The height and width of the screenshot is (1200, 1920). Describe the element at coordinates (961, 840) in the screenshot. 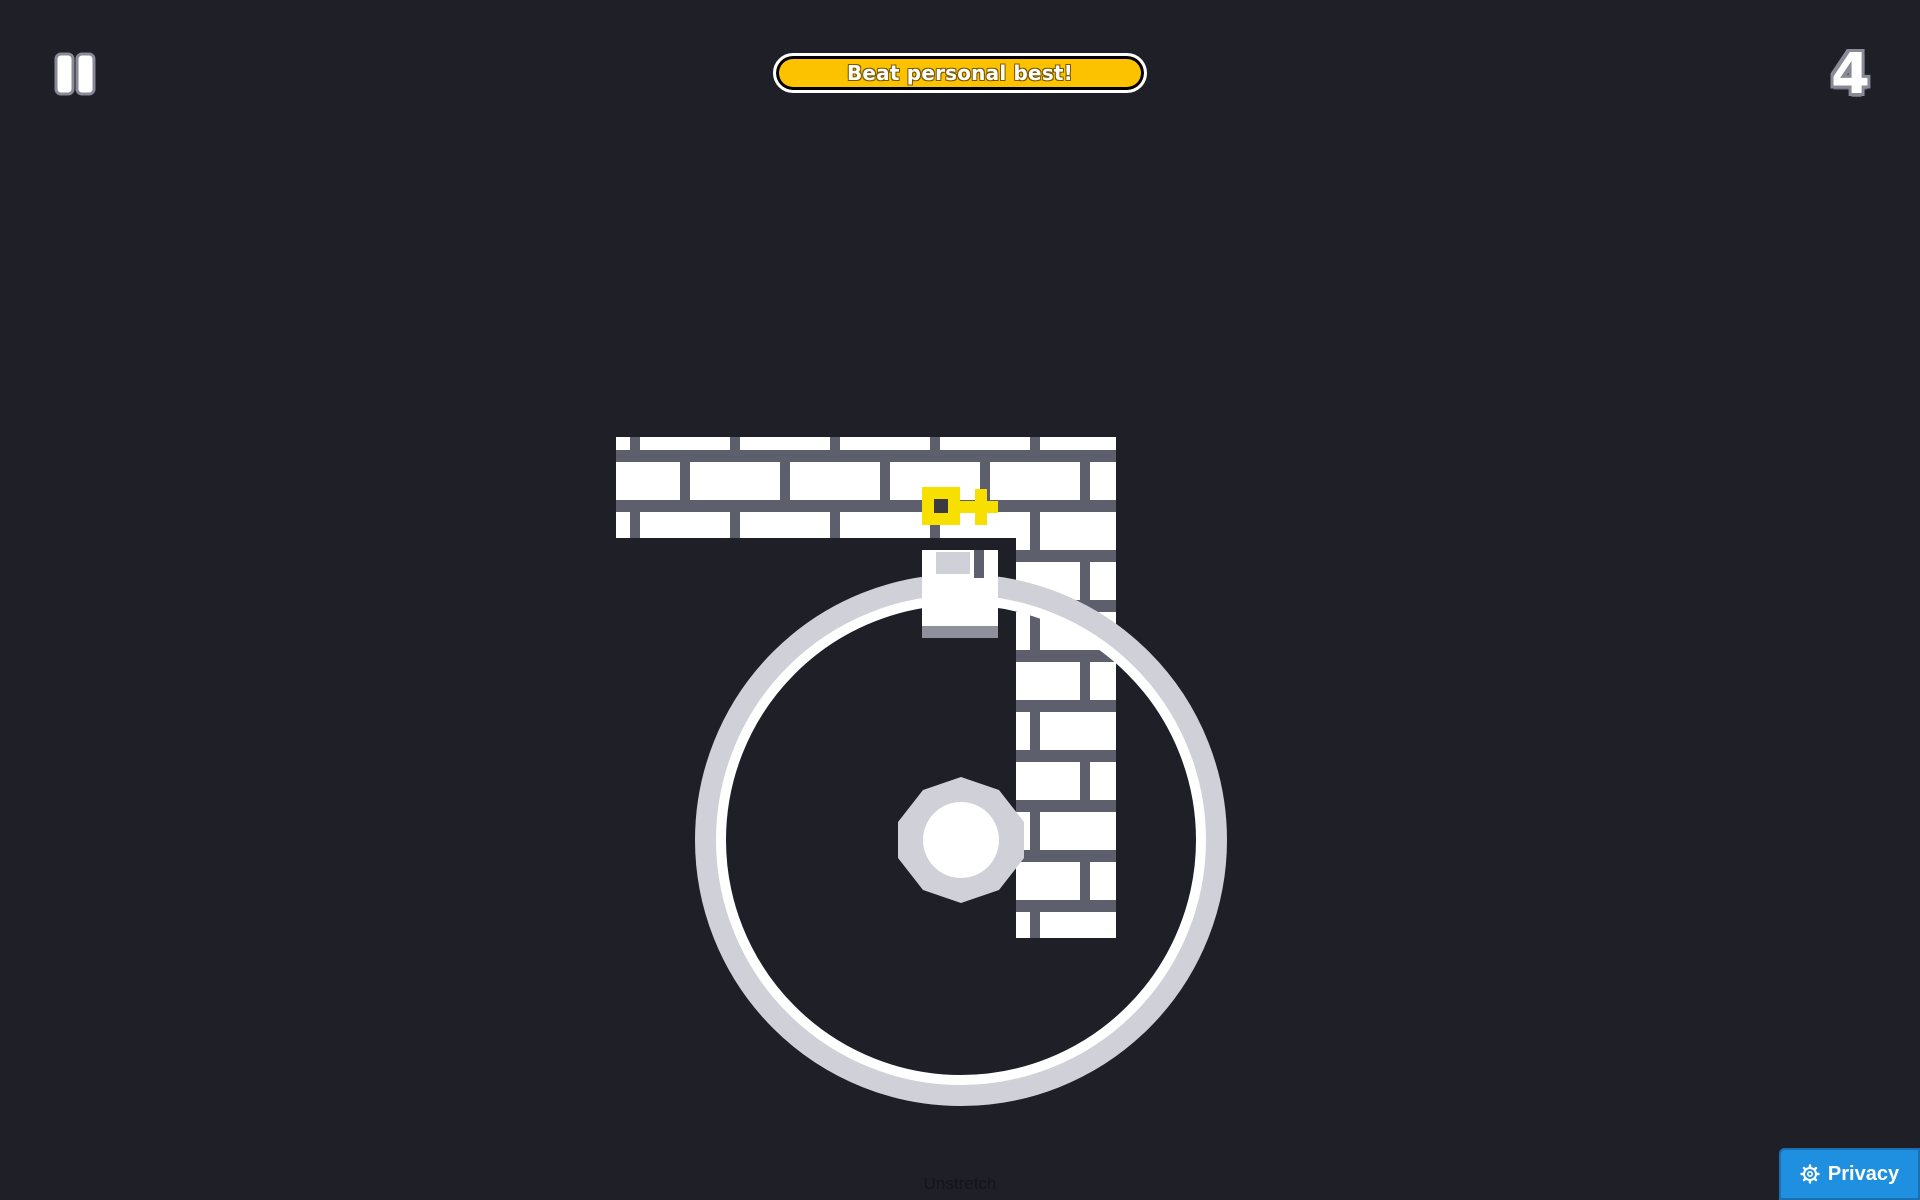

I see `center-hub-core` at that location.